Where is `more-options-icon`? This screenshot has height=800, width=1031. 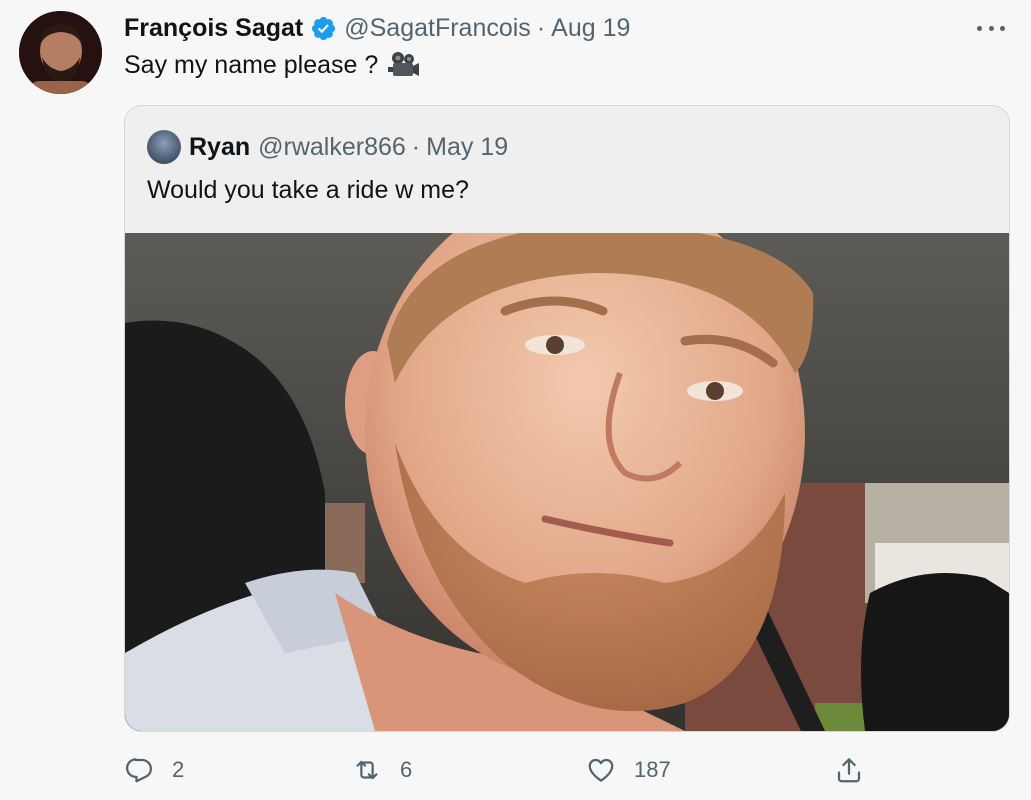 more-options-icon is located at coordinates (991, 28).